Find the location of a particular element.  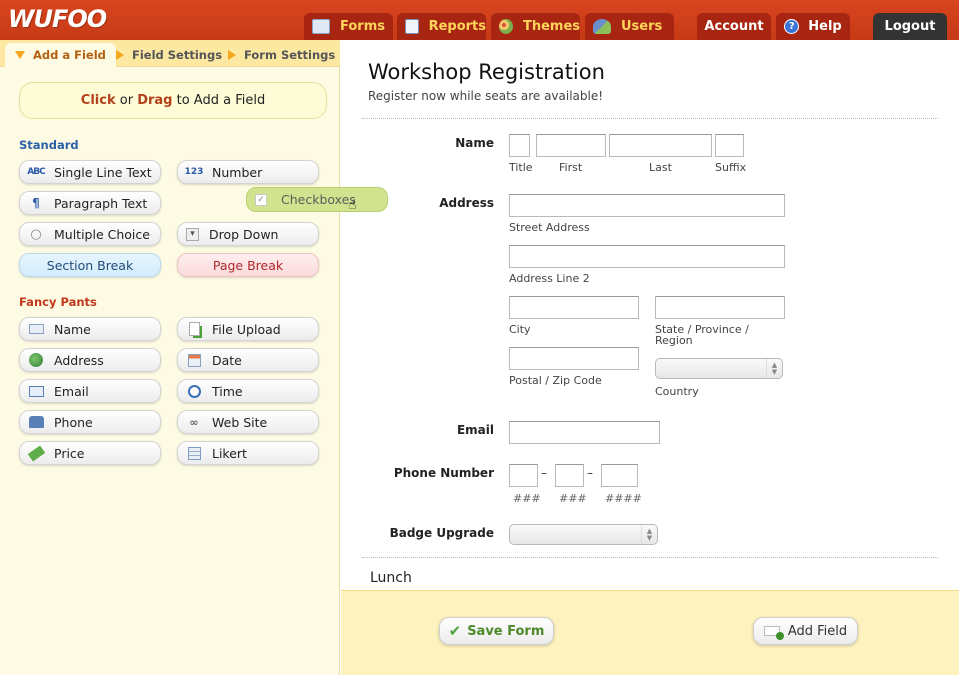

phone-icon is located at coordinates (36, 422).